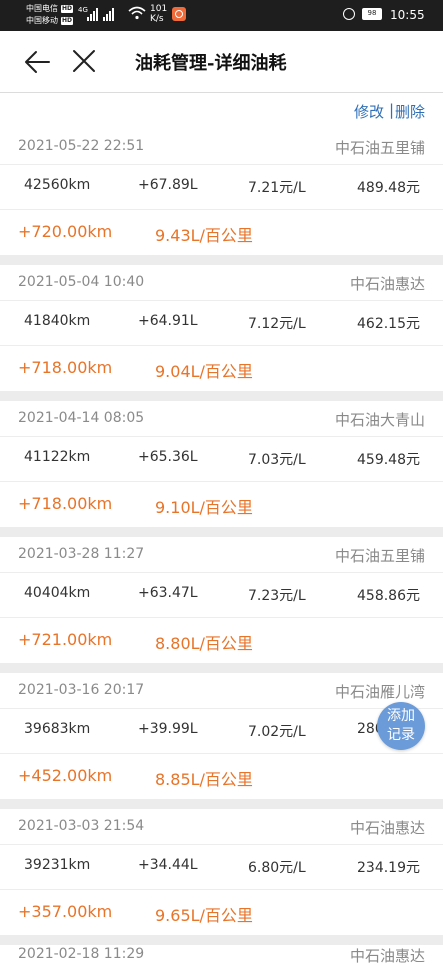  I want to click on record-date: 2021-05-04 10:40, so click(81, 282).